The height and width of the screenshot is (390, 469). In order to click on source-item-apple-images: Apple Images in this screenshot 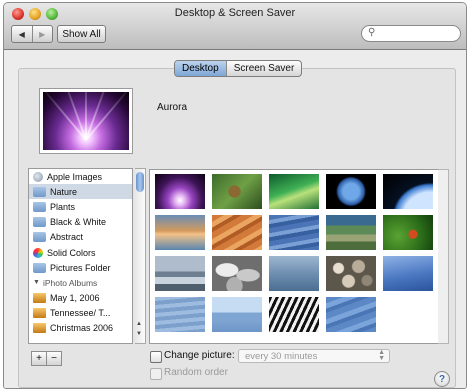, I will do `click(80, 176)`.